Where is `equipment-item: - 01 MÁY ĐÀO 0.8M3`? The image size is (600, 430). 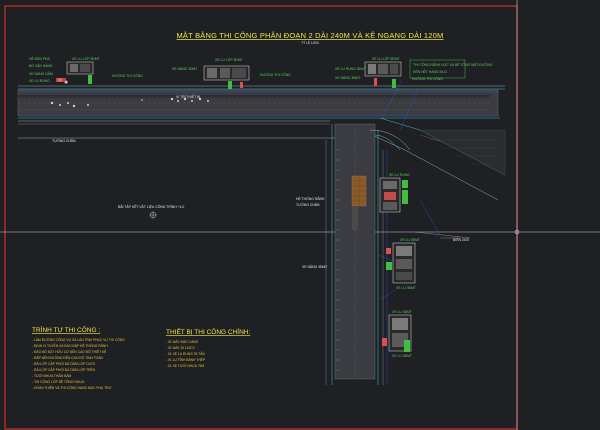
equipment-item: - 01 MÁY ĐÀO 0.8M3 is located at coordinates (182, 342).